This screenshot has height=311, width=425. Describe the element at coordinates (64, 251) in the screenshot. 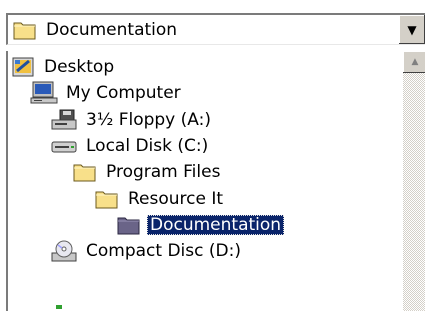

I see `cd-drive-icon` at that location.